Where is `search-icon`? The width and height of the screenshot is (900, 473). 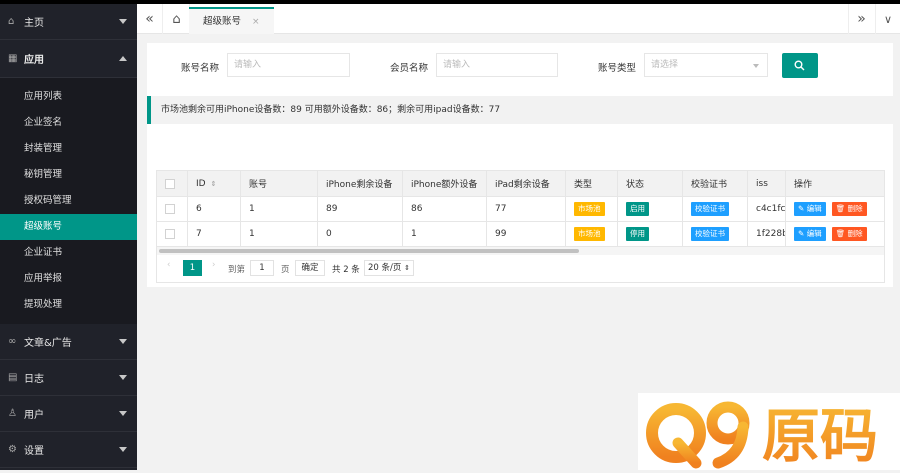 search-icon is located at coordinates (799, 65).